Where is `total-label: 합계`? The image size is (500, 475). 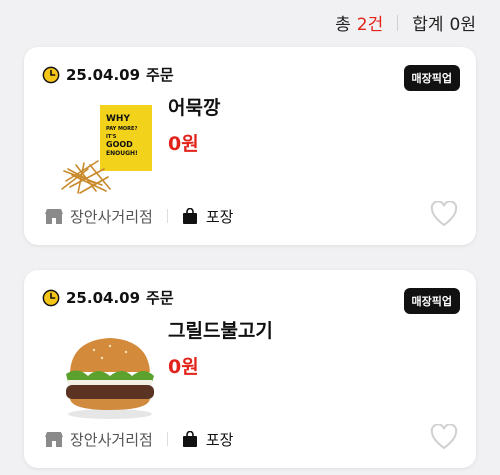
total-label: 합계 is located at coordinates (428, 25).